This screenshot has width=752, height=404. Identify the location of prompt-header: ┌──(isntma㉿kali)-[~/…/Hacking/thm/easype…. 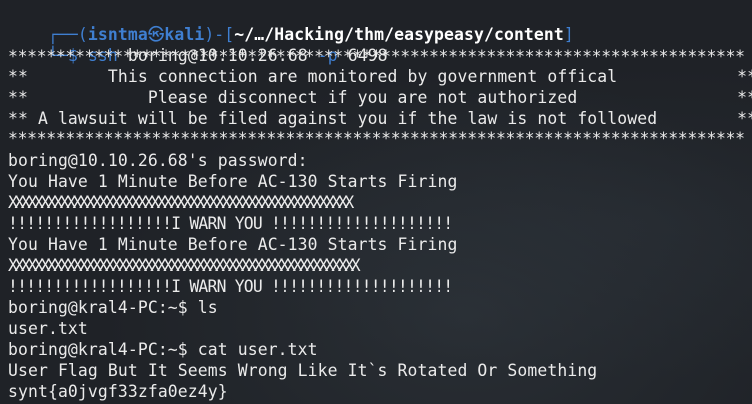
(291, 23).